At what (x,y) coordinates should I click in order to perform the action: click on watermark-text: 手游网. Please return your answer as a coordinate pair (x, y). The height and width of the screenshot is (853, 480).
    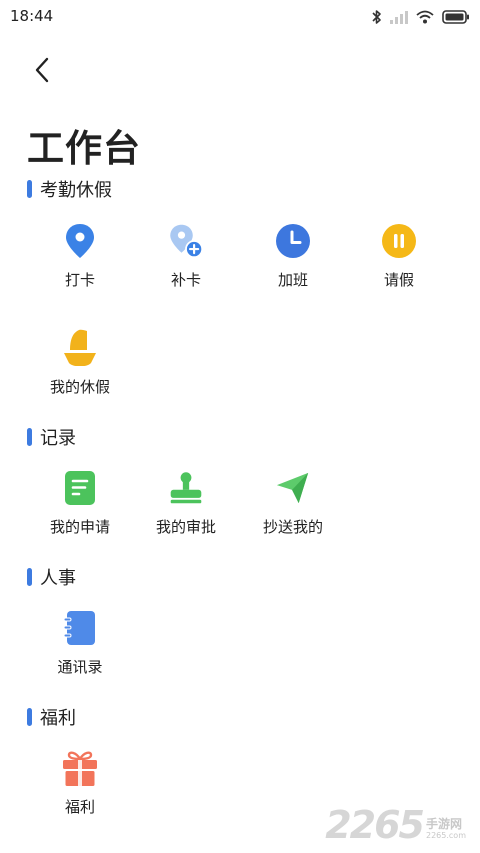
    Looking at the image, I should click on (444, 824).